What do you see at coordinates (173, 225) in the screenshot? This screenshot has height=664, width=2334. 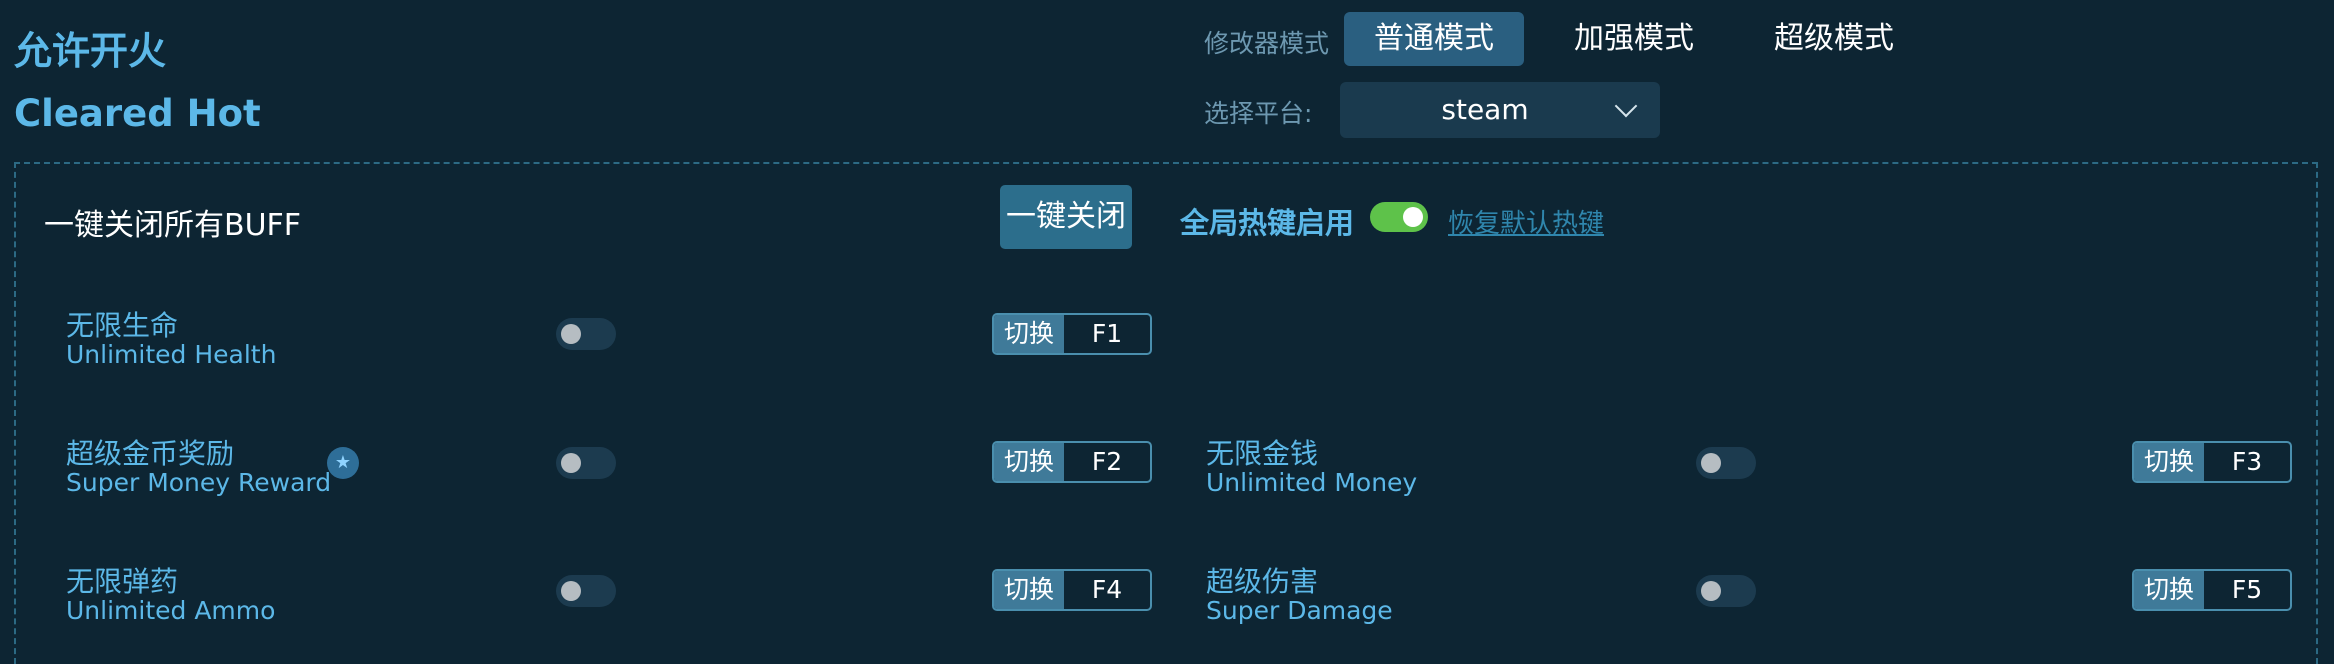 I see `disable-all-buff-label: 一键关闭所有BUFF` at bounding box center [173, 225].